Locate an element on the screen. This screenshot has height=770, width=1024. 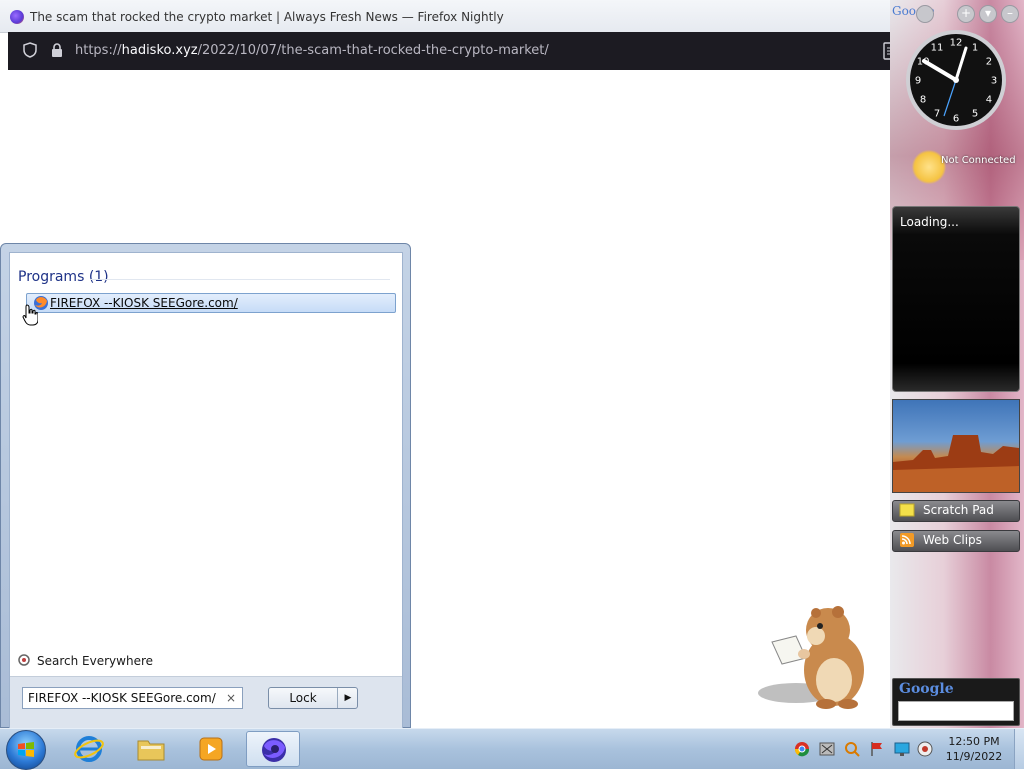
start-menu-search-bar: FIREFOX --KIOSK SEEGore.com/ × Lock ▶ is located at coordinates (206, 702).